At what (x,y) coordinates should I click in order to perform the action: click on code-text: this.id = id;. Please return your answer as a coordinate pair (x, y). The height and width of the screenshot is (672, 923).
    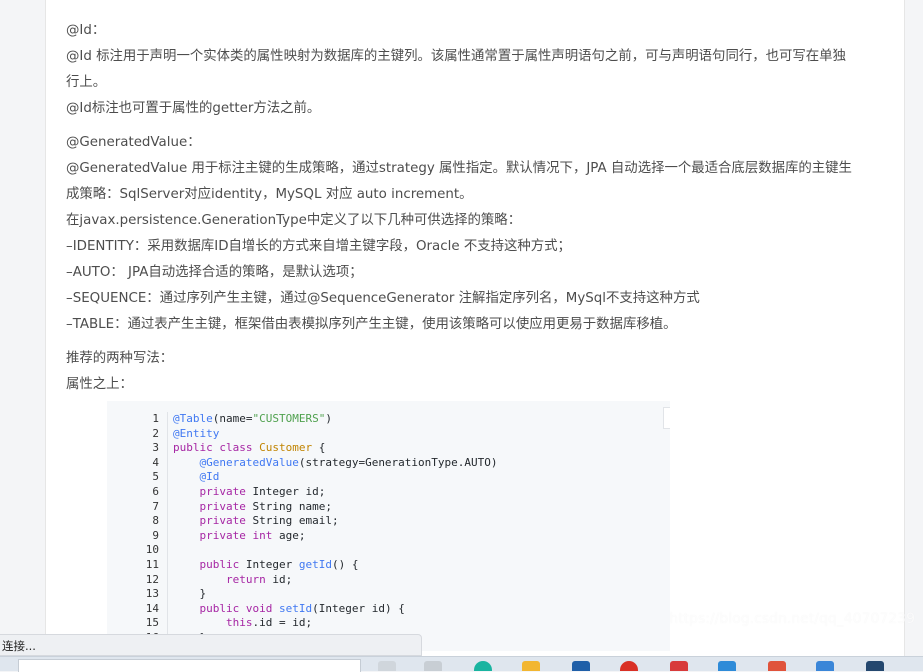
    Looking at the image, I should click on (239, 623).